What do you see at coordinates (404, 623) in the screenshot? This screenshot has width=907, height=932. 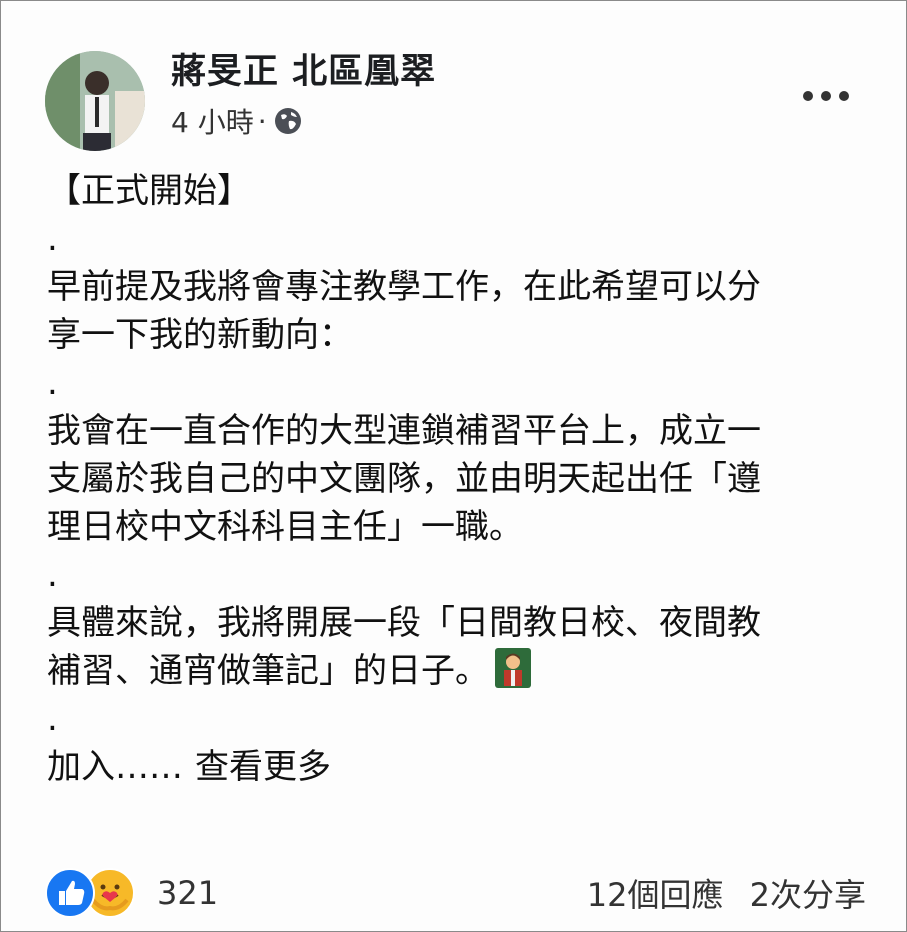 I see `post-line: 具體來說，我將開展一段「日間教日校、夜間教` at bounding box center [404, 623].